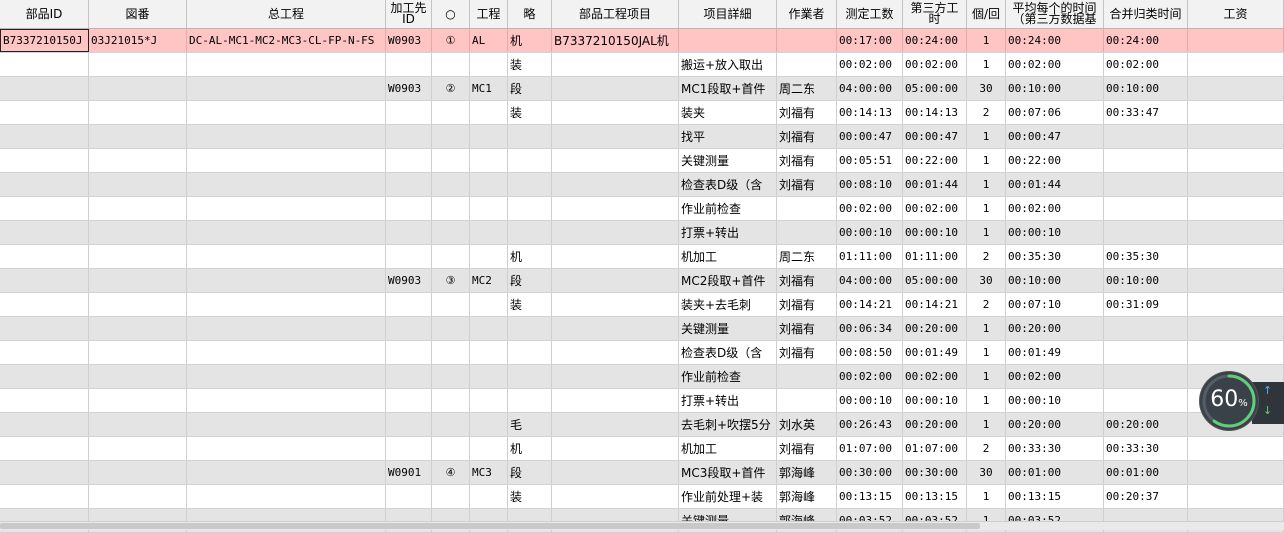  What do you see at coordinates (1146, 64) in the screenshot?
I see `cell-merged-time: 00:02:00` at bounding box center [1146, 64].